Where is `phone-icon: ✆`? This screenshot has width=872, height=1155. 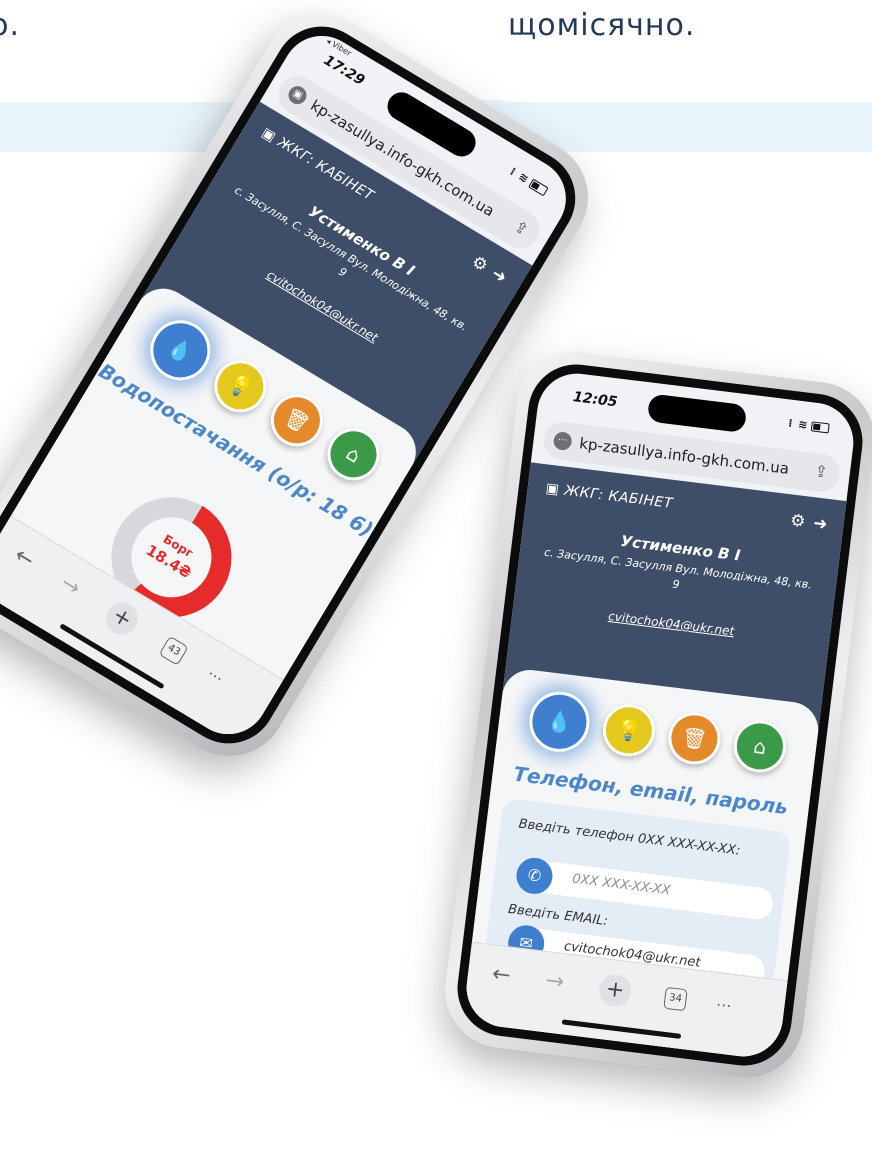 phone-icon: ✆ is located at coordinates (534, 875).